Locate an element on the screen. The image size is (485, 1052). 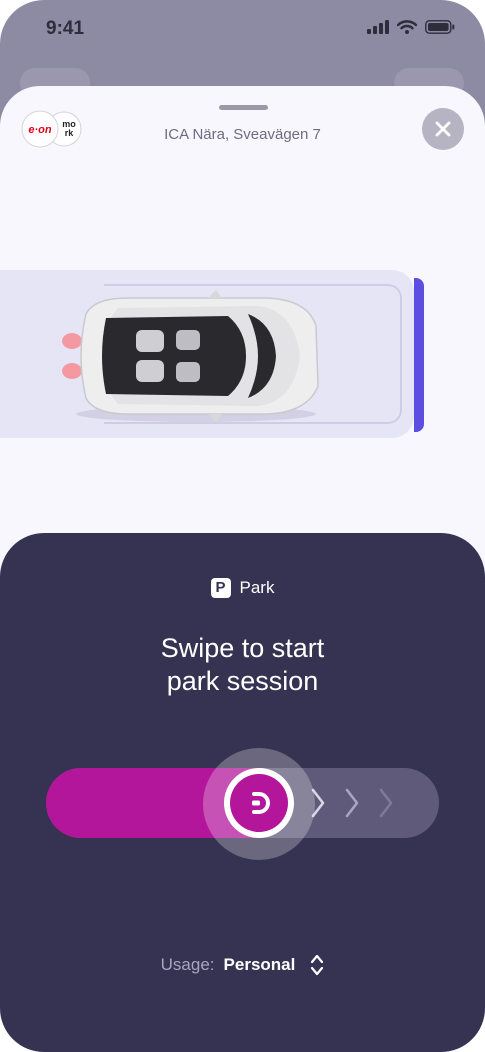
brand-d-icon is located at coordinates (260, 803).